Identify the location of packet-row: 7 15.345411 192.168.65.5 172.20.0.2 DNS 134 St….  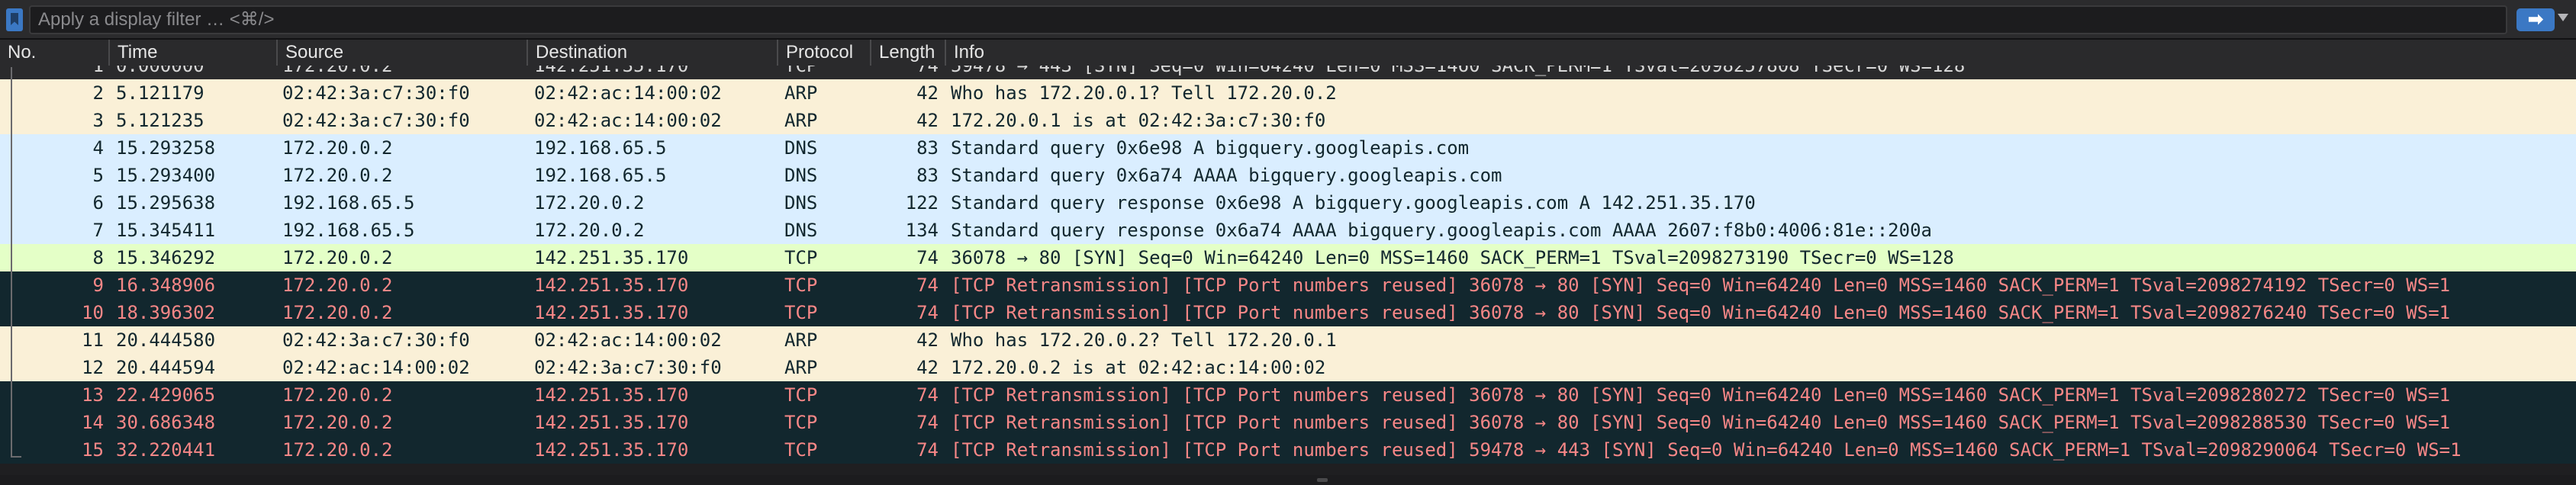
(1288, 230).